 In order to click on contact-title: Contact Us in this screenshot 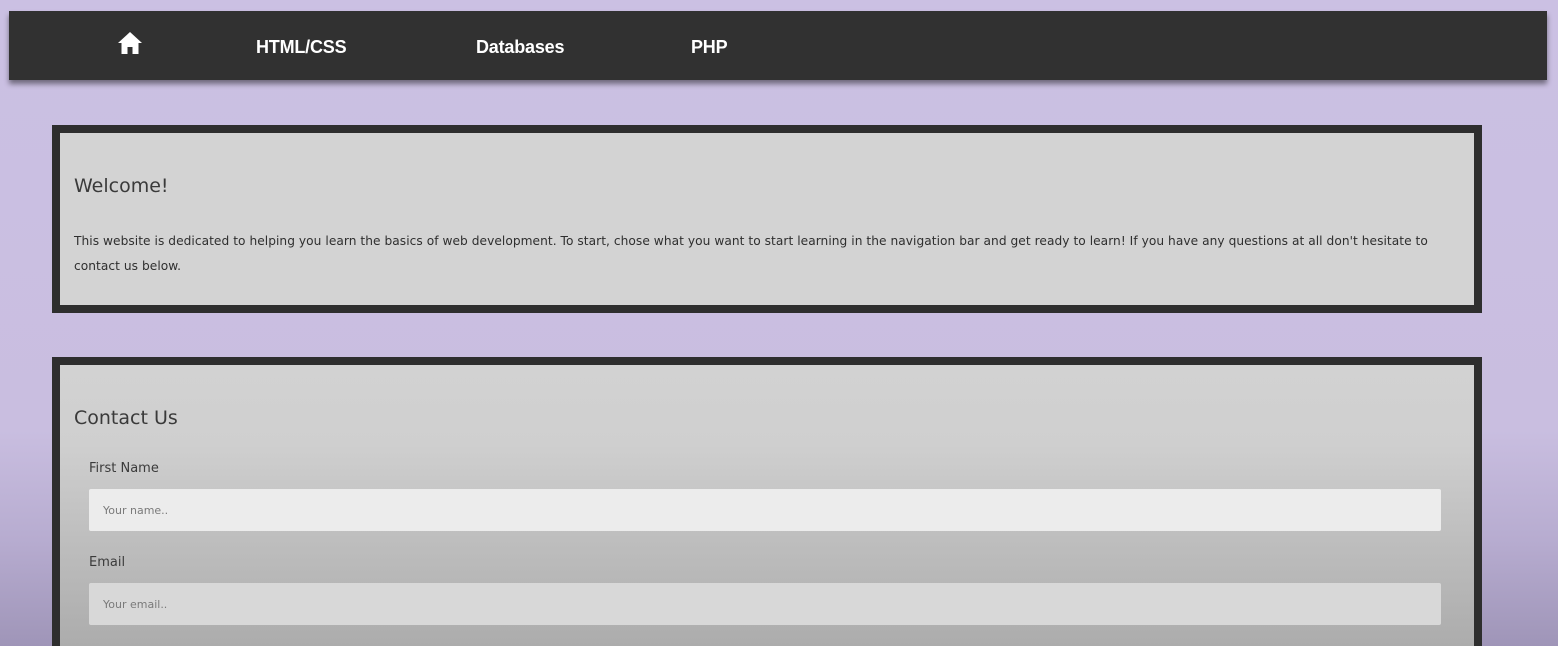, I will do `click(126, 418)`.